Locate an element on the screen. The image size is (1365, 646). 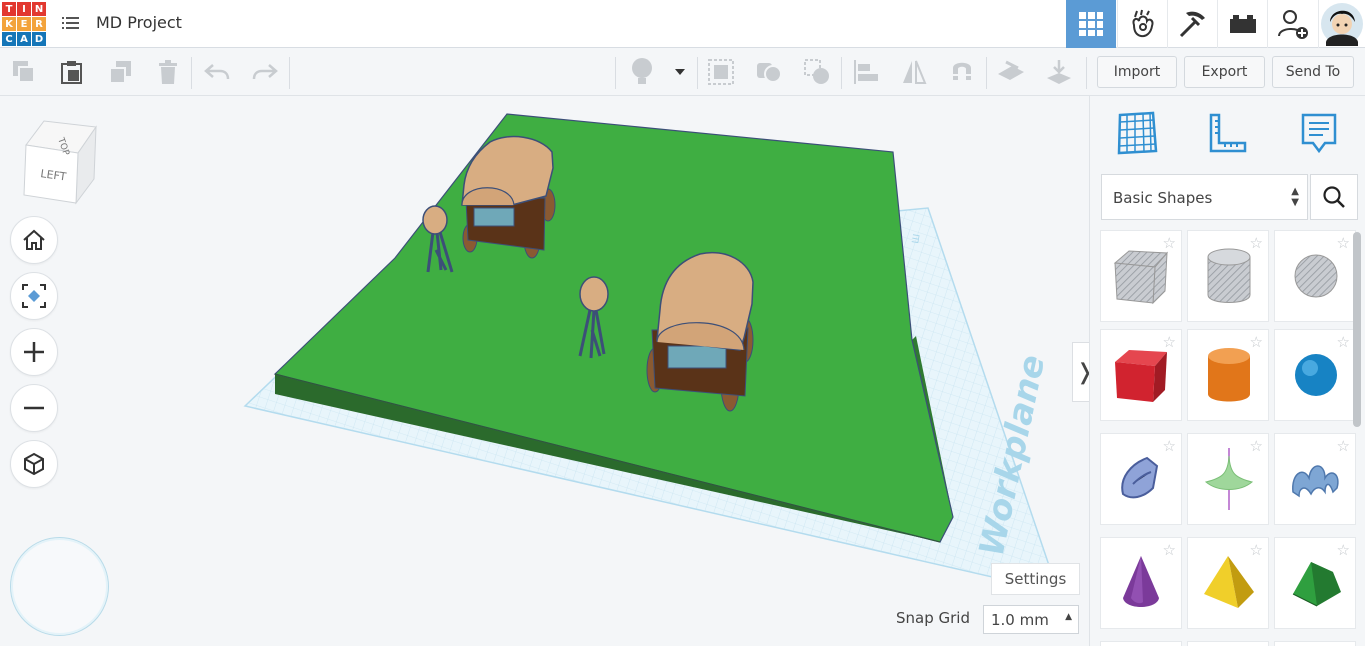
magnet-icon is located at coordinates (962, 72).